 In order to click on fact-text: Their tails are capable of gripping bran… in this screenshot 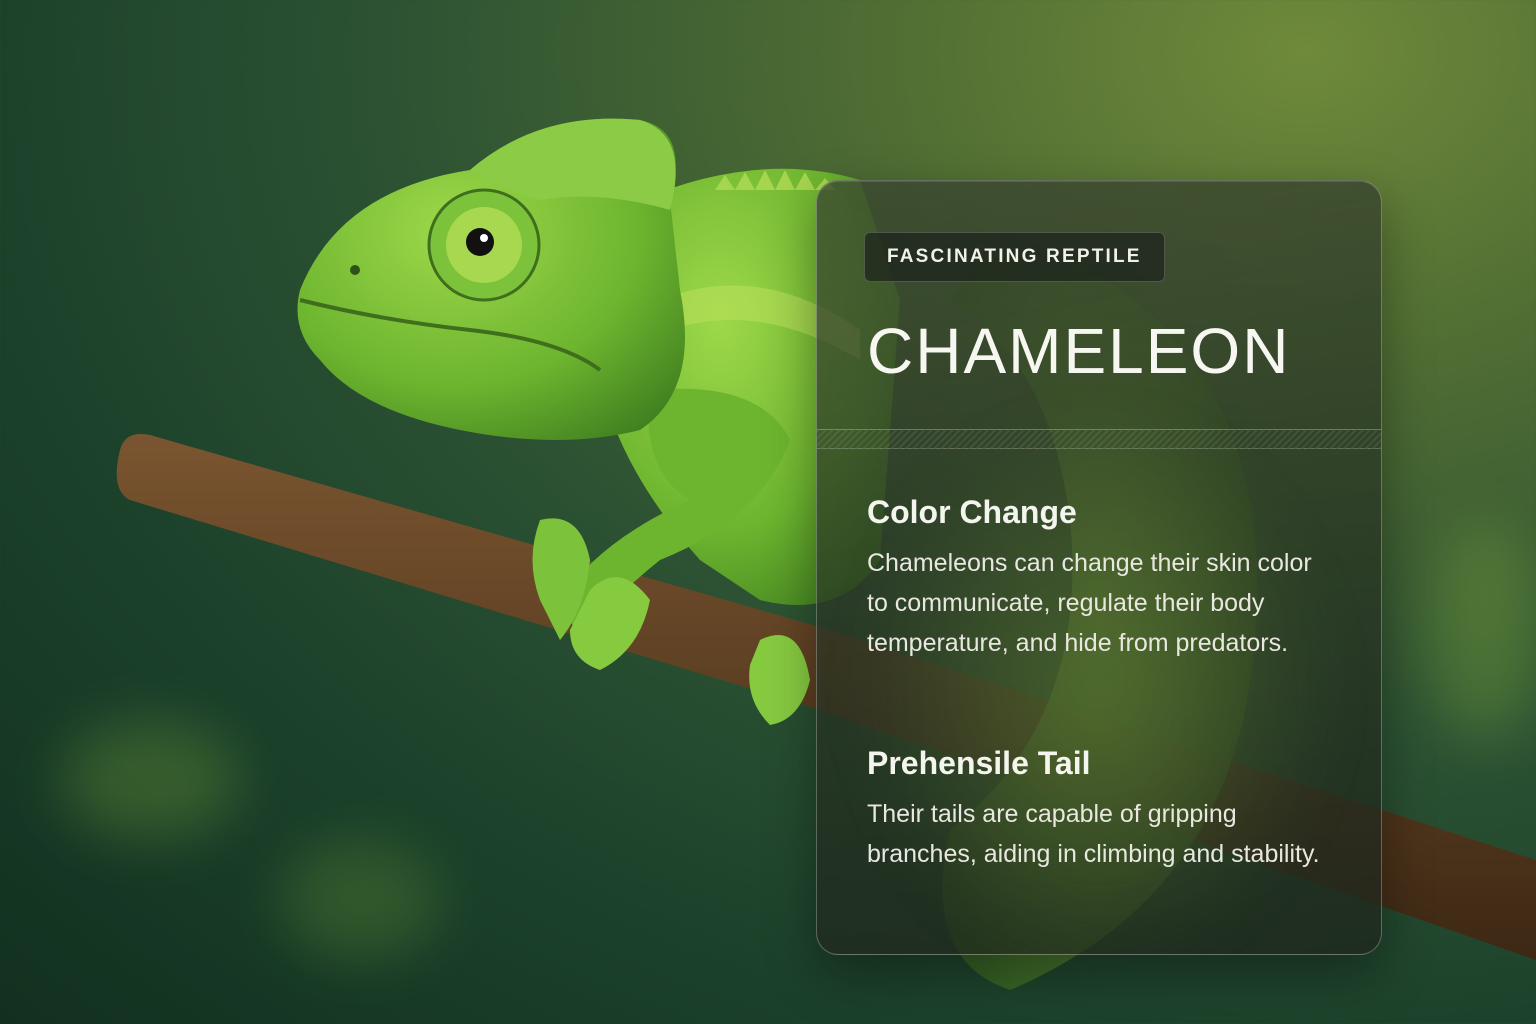, I will do `click(1093, 834)`.